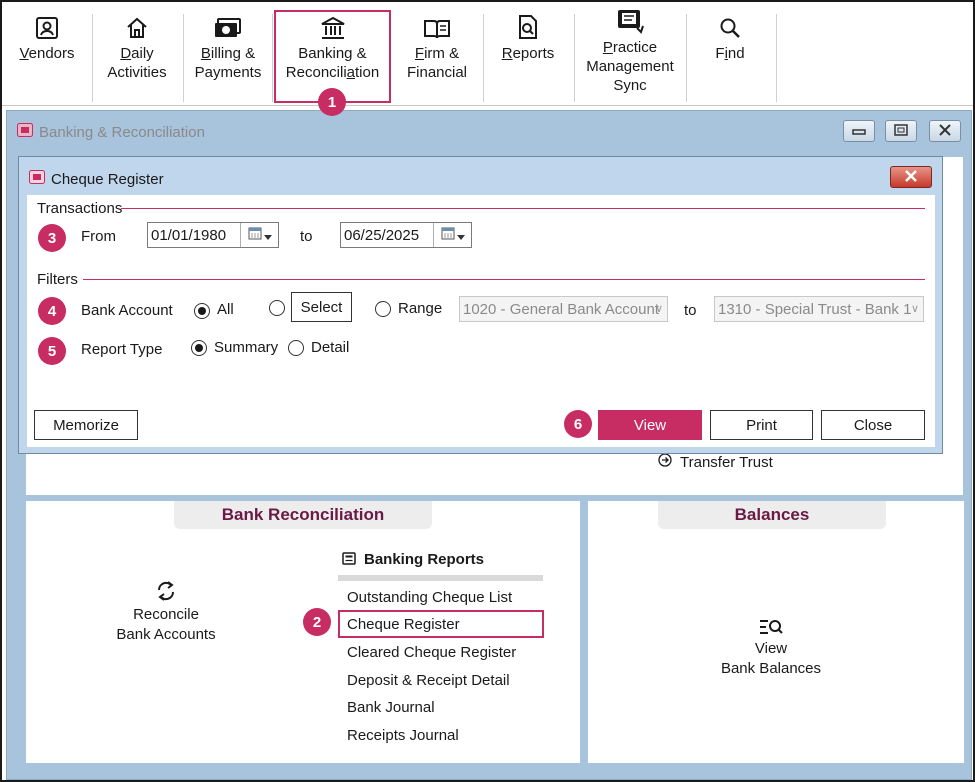  I want to click on ribbon-vendors-button: Vendors, so click(47, 57).